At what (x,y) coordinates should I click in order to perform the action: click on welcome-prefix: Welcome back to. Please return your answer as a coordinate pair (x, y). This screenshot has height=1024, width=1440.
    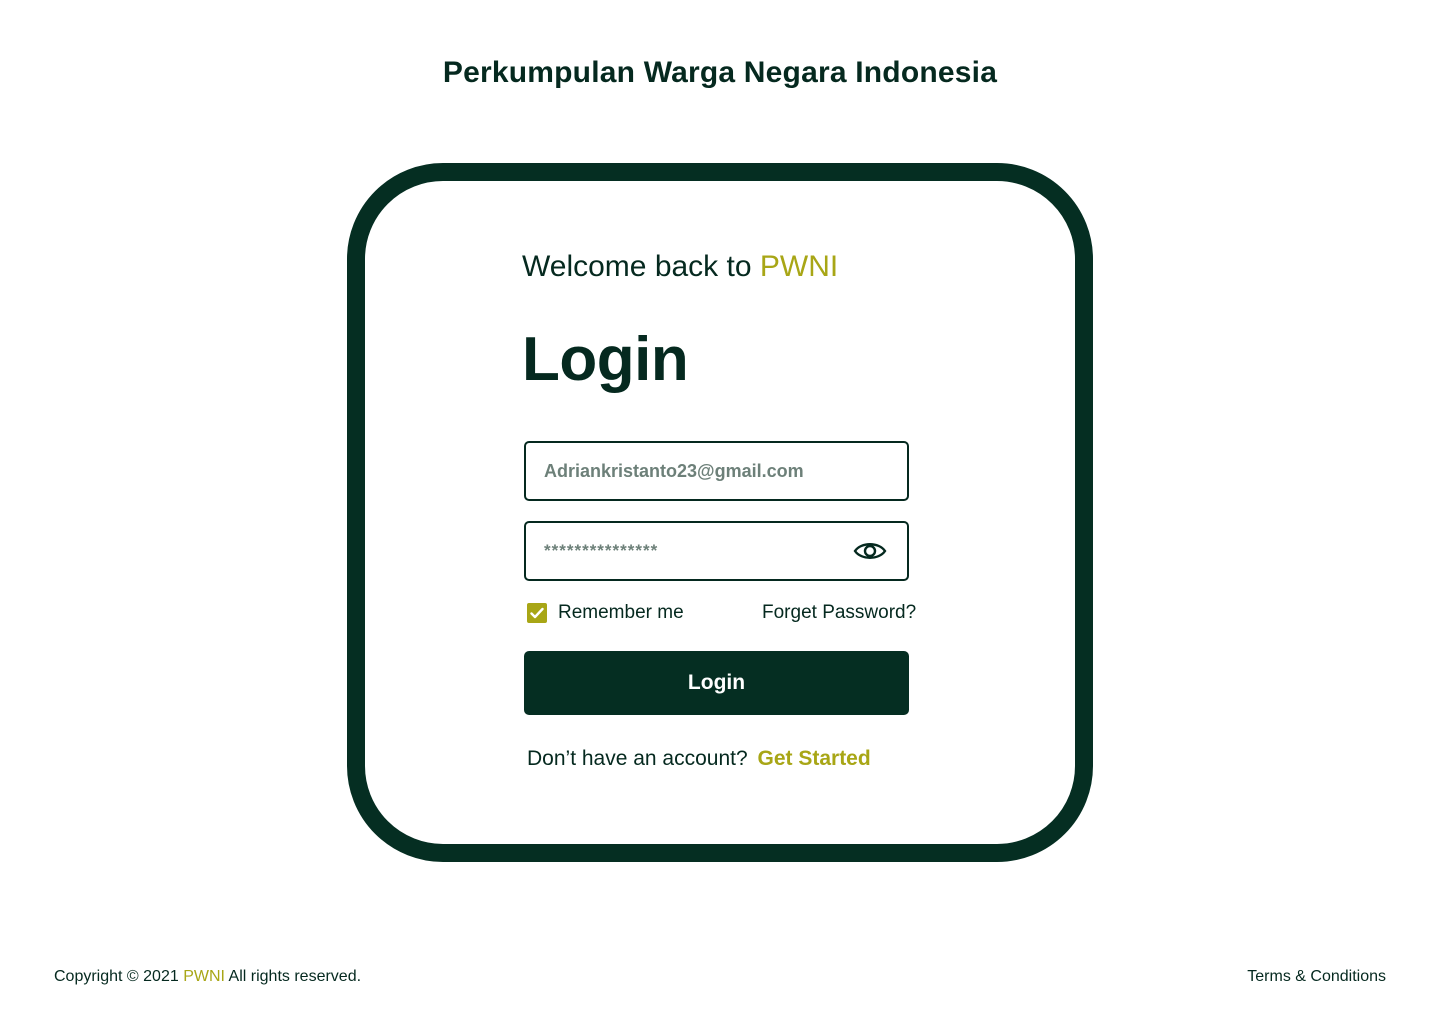
    Looking at the image, I should click on (637, 266).